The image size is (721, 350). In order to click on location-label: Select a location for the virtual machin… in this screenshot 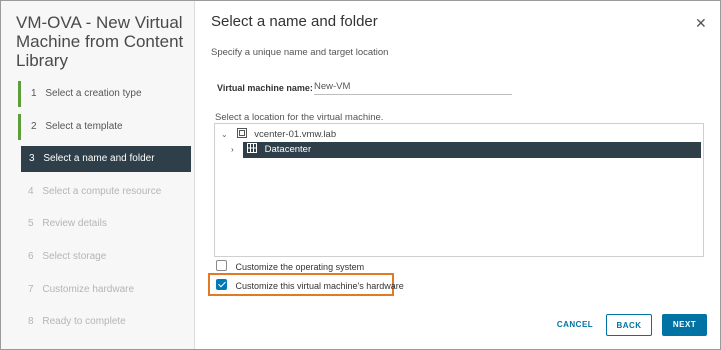, I will do `click(299, 117)`.